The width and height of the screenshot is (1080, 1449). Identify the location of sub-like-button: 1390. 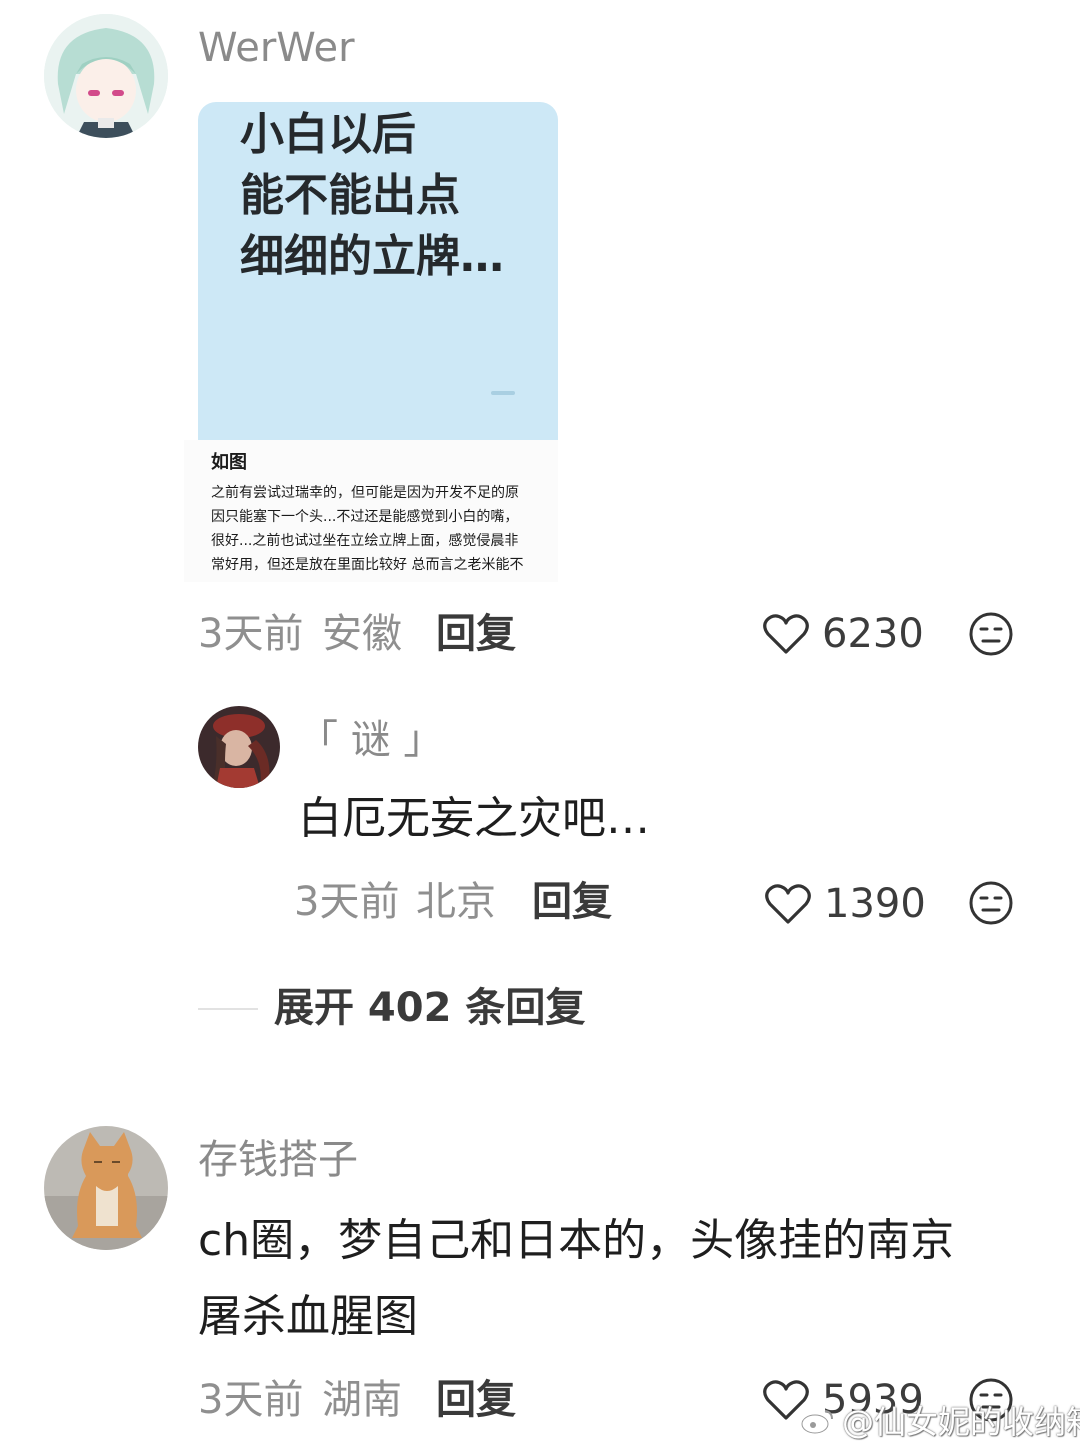
(845, 905).